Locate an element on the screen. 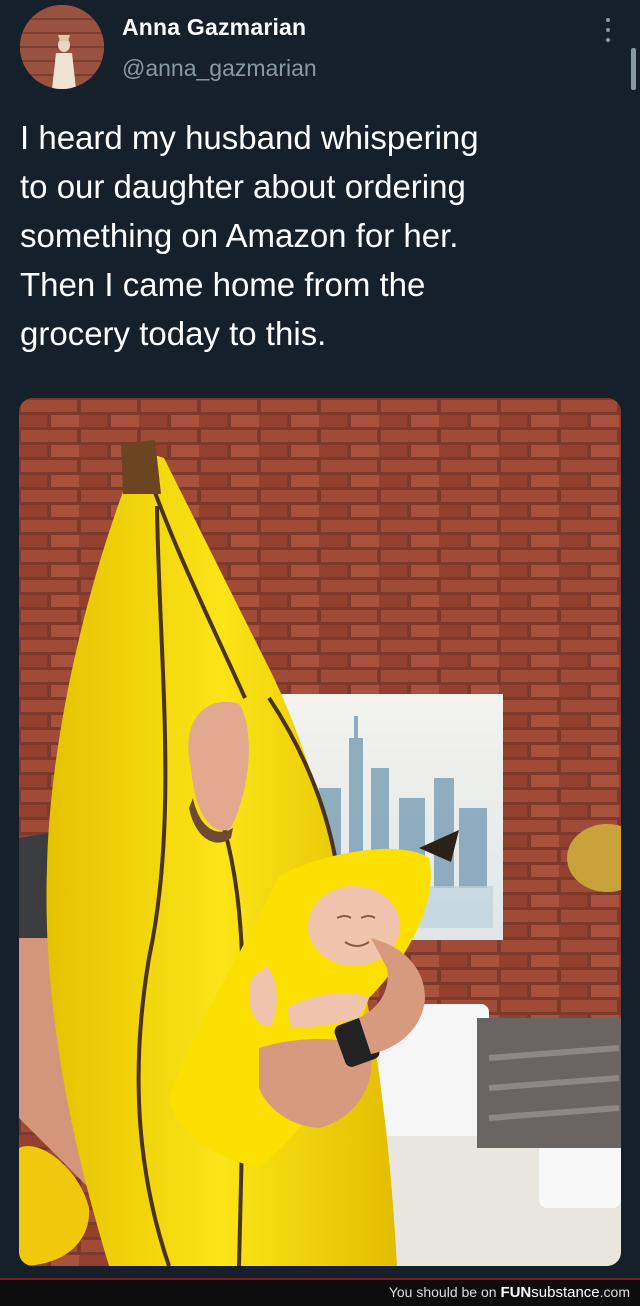  watermark-brand: FUN is located at coordinates (516, 1292).